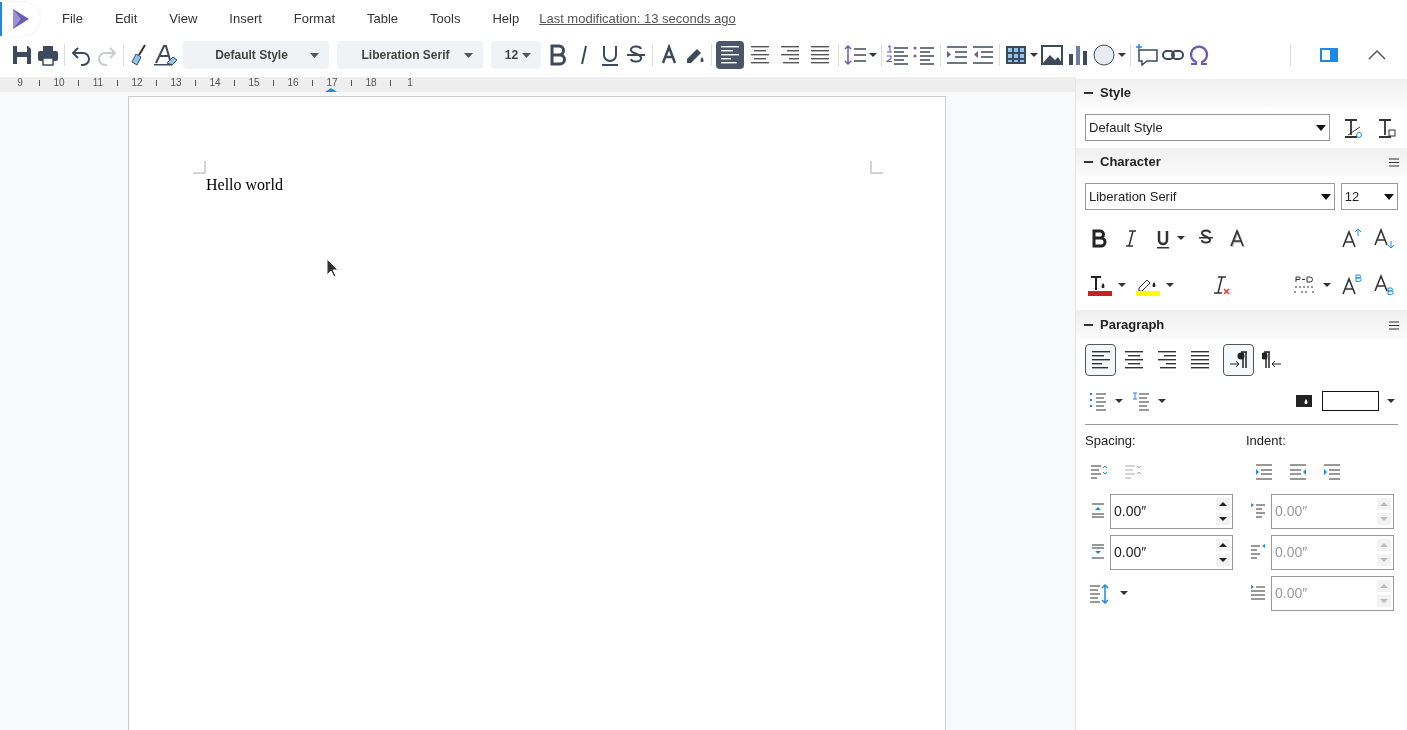 The image size is (1407, 730). Describe the element at coordinates (332, 83) in the screenshot. I see `ruler-number: 17` at that location.